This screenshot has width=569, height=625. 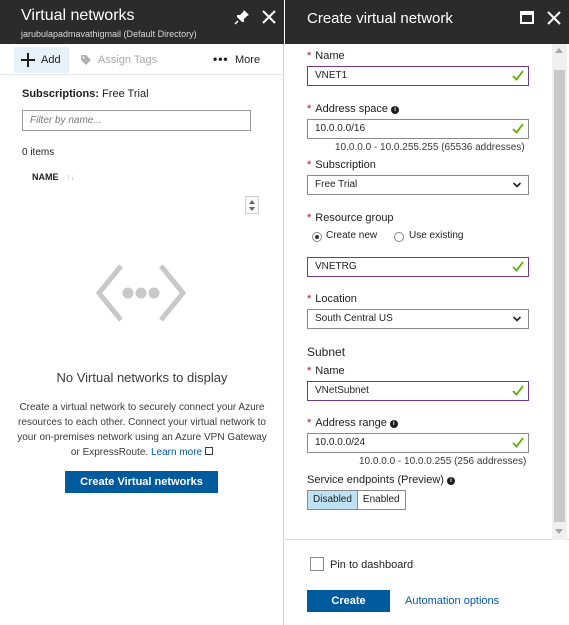 I want to click on maximize-icon, so click(x=527, y=17).